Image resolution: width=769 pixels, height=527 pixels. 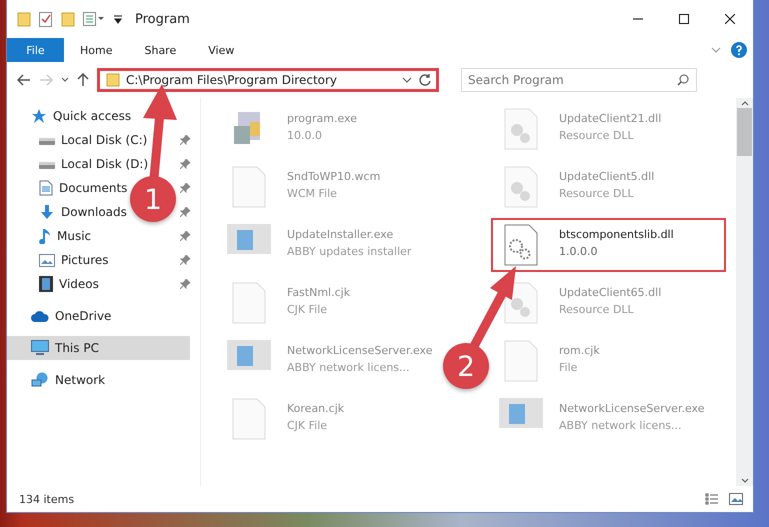 What do you see at coordinates (83, 80) in the screenshot?
I see `up-arrow-icon` at bounding box center [83, 80].